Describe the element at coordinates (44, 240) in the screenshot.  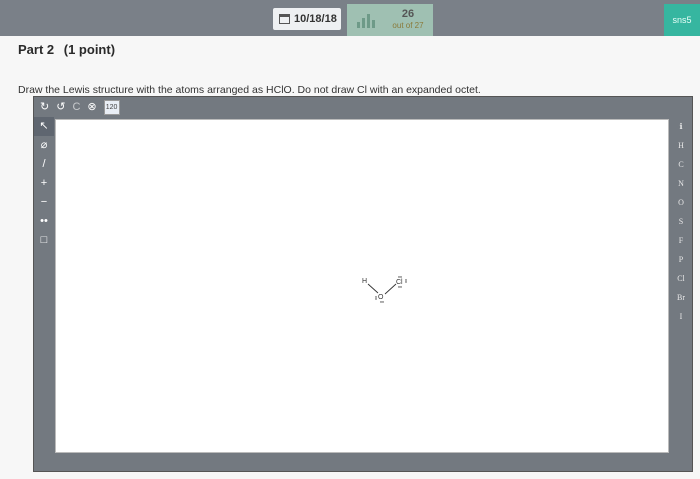
I see `box-tool-icon: □` at that location.